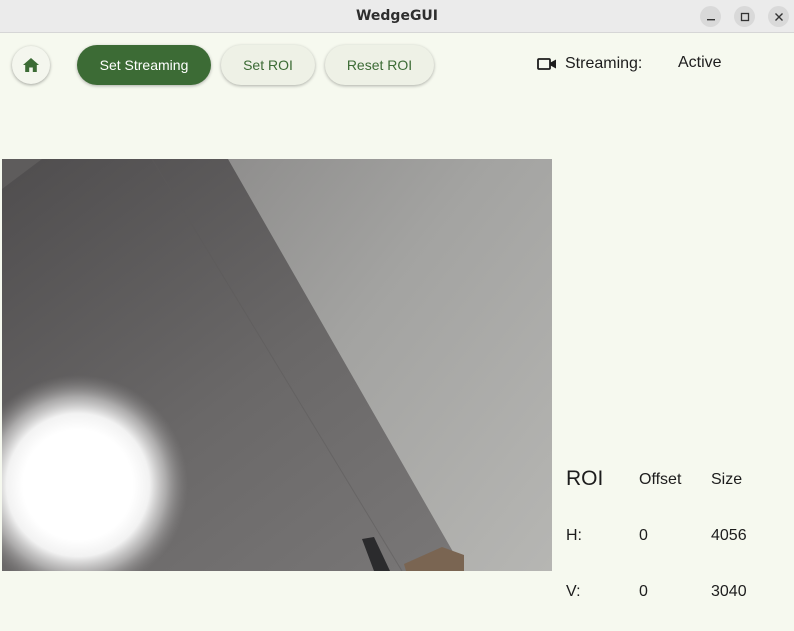 The width and height of the screenshot is (794, 631). I want to click on roi-offset-header: Offset, so click(660, 479).